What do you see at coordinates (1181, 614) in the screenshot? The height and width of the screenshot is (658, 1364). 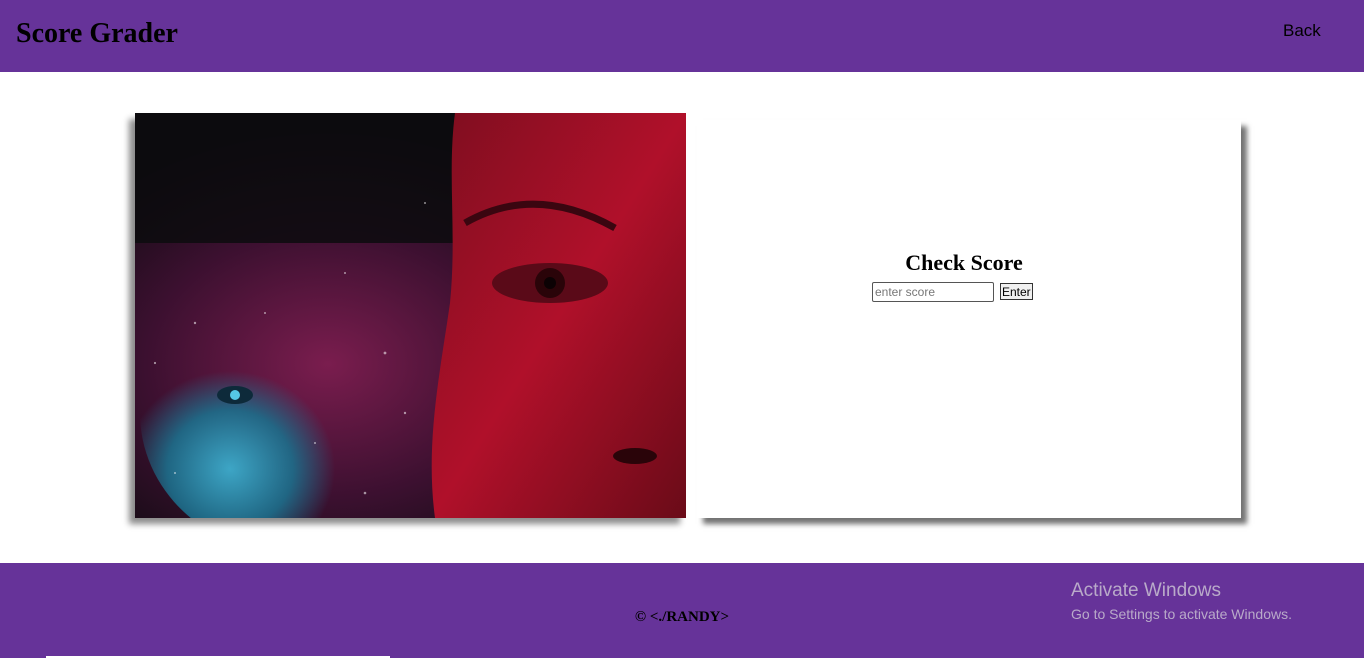 I see `activate-windows-subtitle: Go to Settings to activate Windows.` at bounding box center [1181, 614].